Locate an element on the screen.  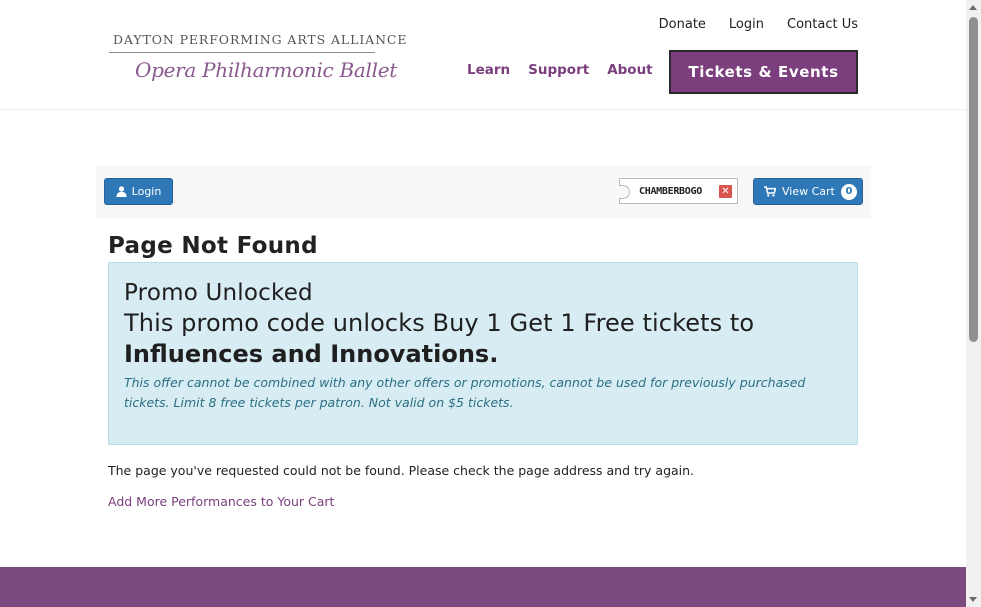
toolbar-login-button: Login is located at coordinates (138, 191).